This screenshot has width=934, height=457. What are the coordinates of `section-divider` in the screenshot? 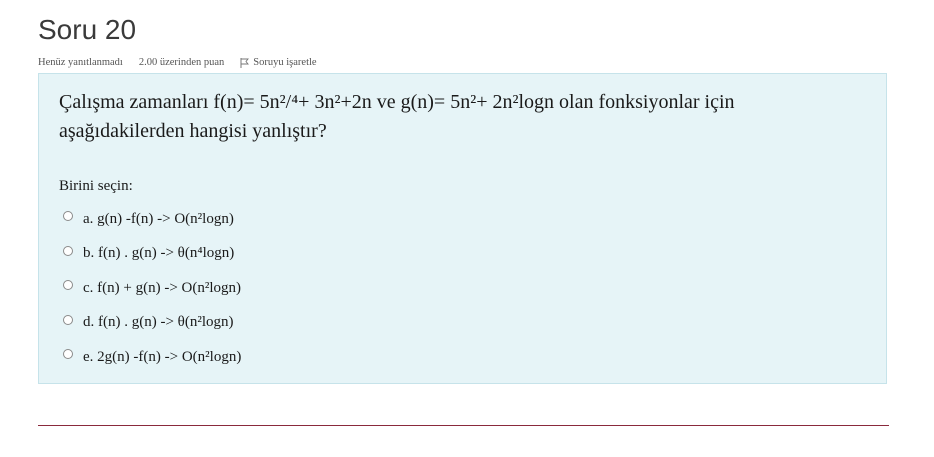 It's located at (463, 425).